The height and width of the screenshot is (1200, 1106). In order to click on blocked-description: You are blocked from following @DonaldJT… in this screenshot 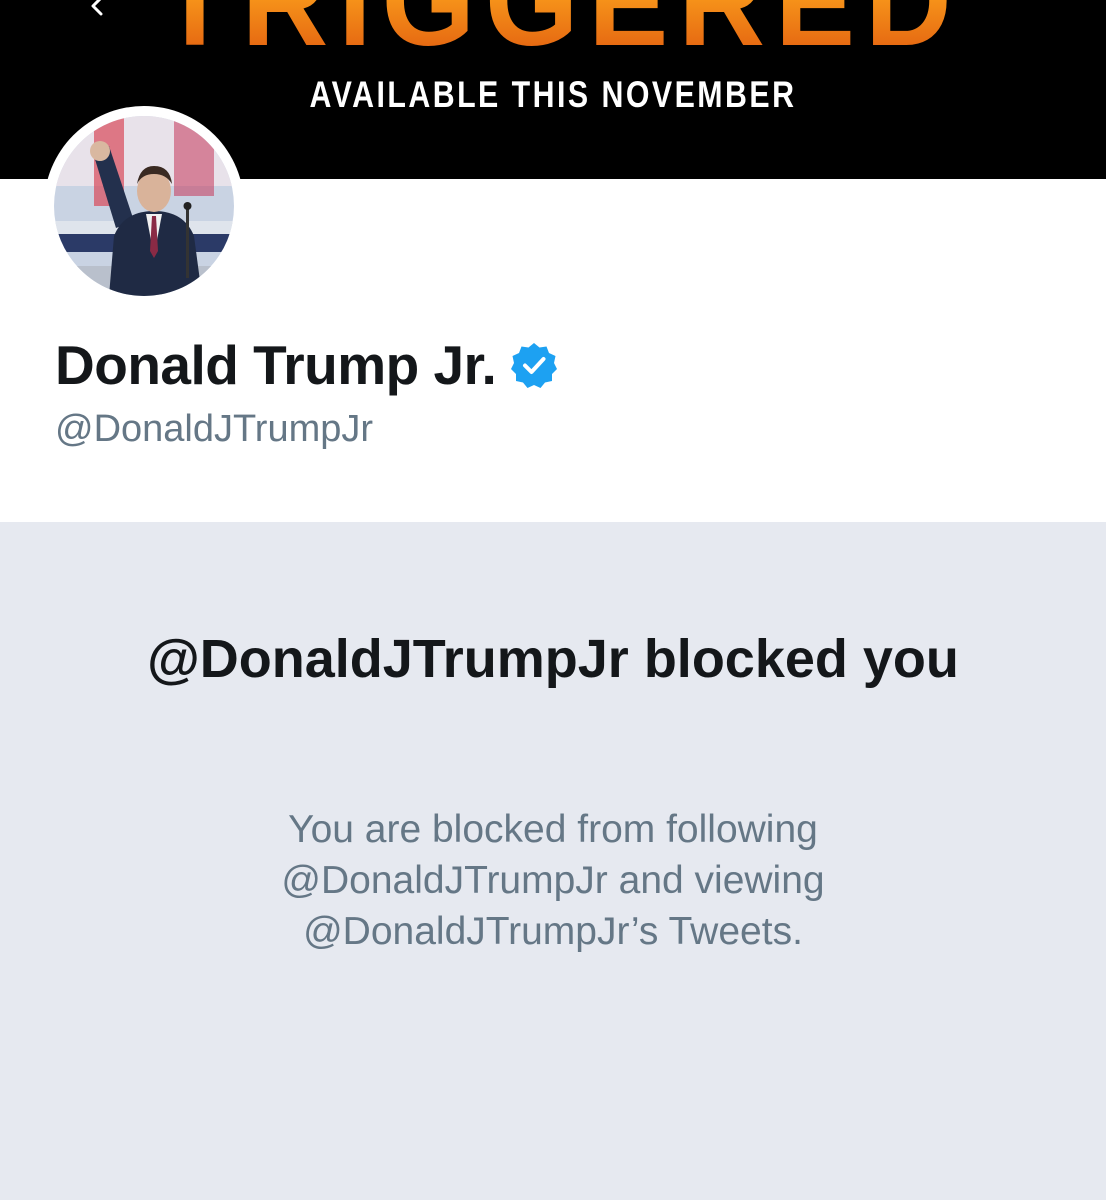, I will do `click(553, 880)`.